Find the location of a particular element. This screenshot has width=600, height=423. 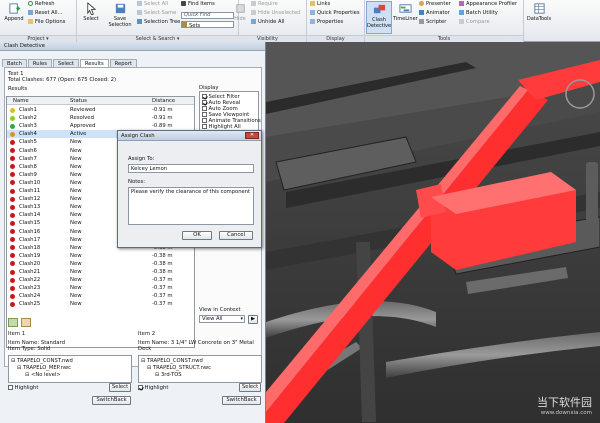

table-row: Clash24 New -0.37 m is located at coordinates (100, 296).